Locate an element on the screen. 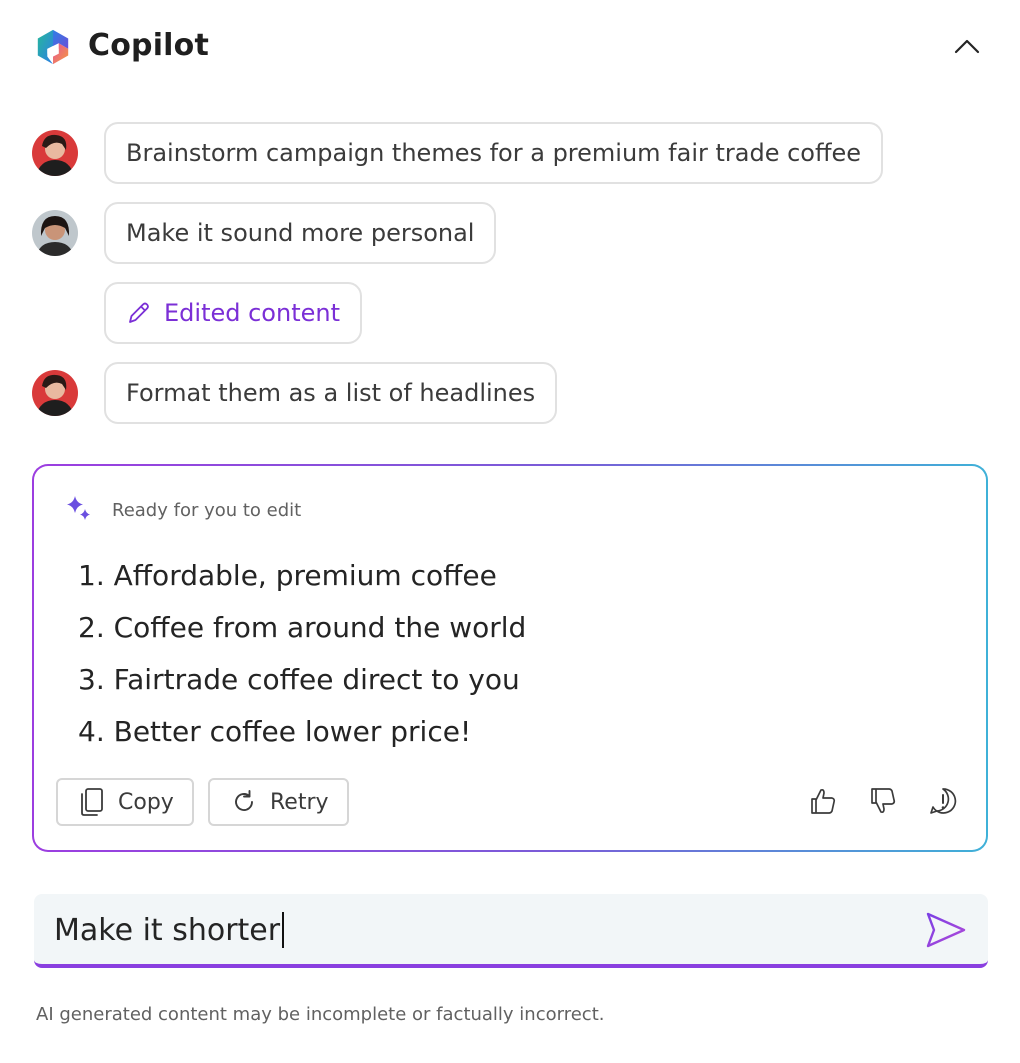  thumbs-up-icon is located at coordinates (823, 801).